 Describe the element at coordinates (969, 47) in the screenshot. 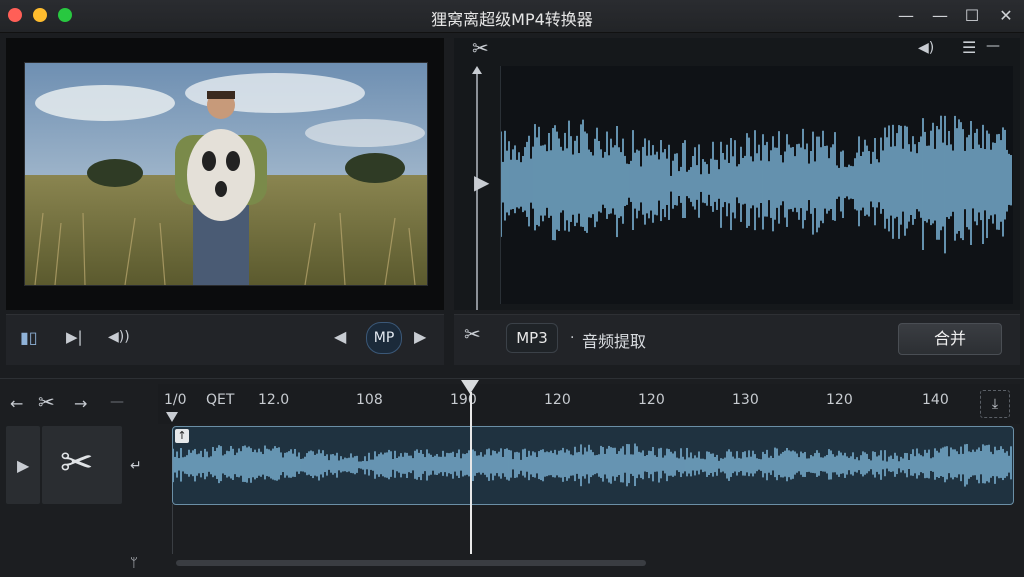

I see `menu-icon: ☰` at that location.